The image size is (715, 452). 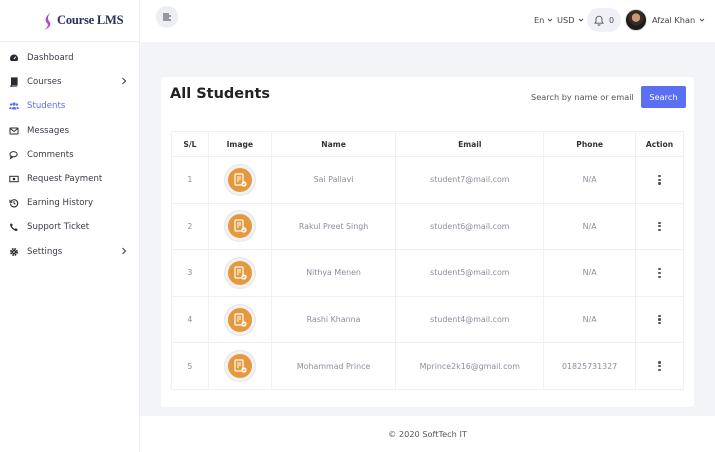 What do you see at coordinates (566, 20) in the screenshot?
I see `currency-label: USD` at bounding box center [566, 20].